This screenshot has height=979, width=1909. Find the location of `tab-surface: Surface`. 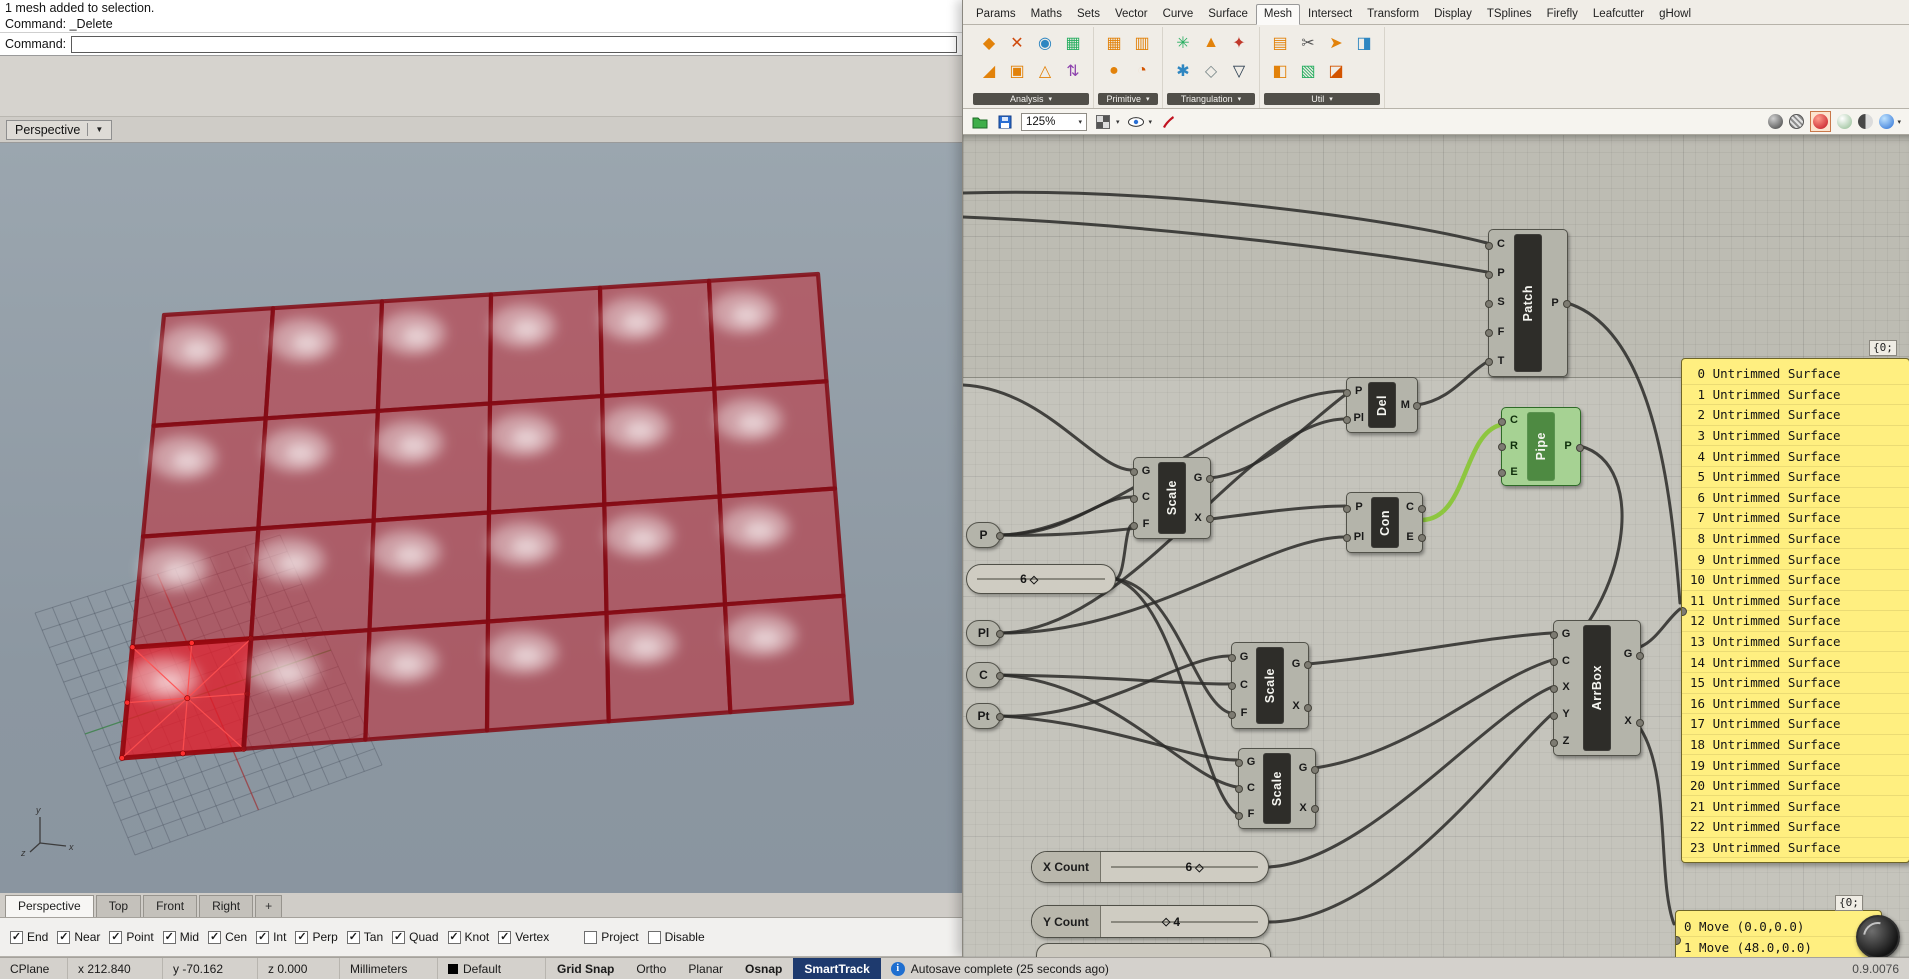

tab-surface: Surface is located at coordinates (1228, 14).